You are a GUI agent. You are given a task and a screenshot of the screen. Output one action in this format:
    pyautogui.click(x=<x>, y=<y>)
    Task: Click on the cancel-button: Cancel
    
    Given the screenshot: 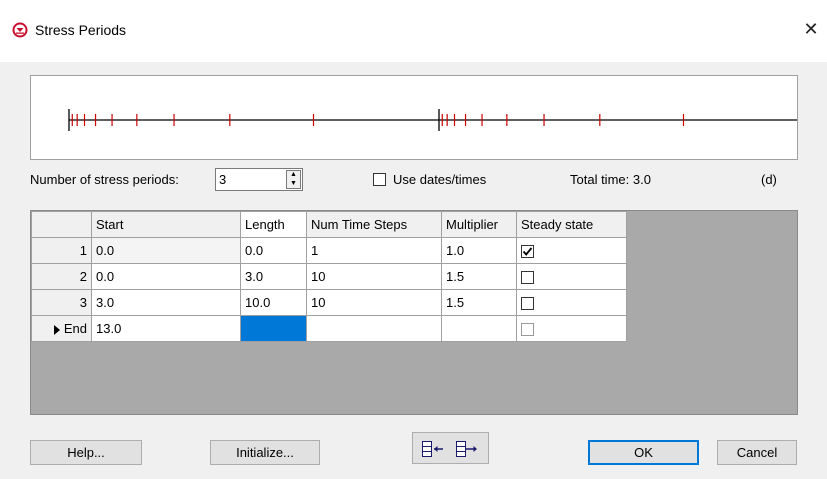 What is the action you would take?
    pyautogui.click(x=757, y=452)
    